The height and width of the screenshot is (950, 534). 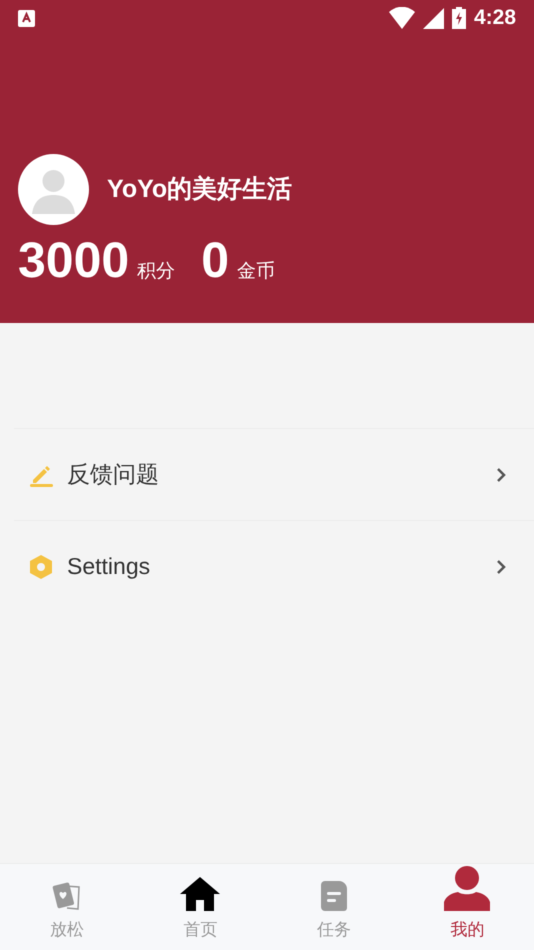 I want to click on signal-icon, so click(x=433, y=18).